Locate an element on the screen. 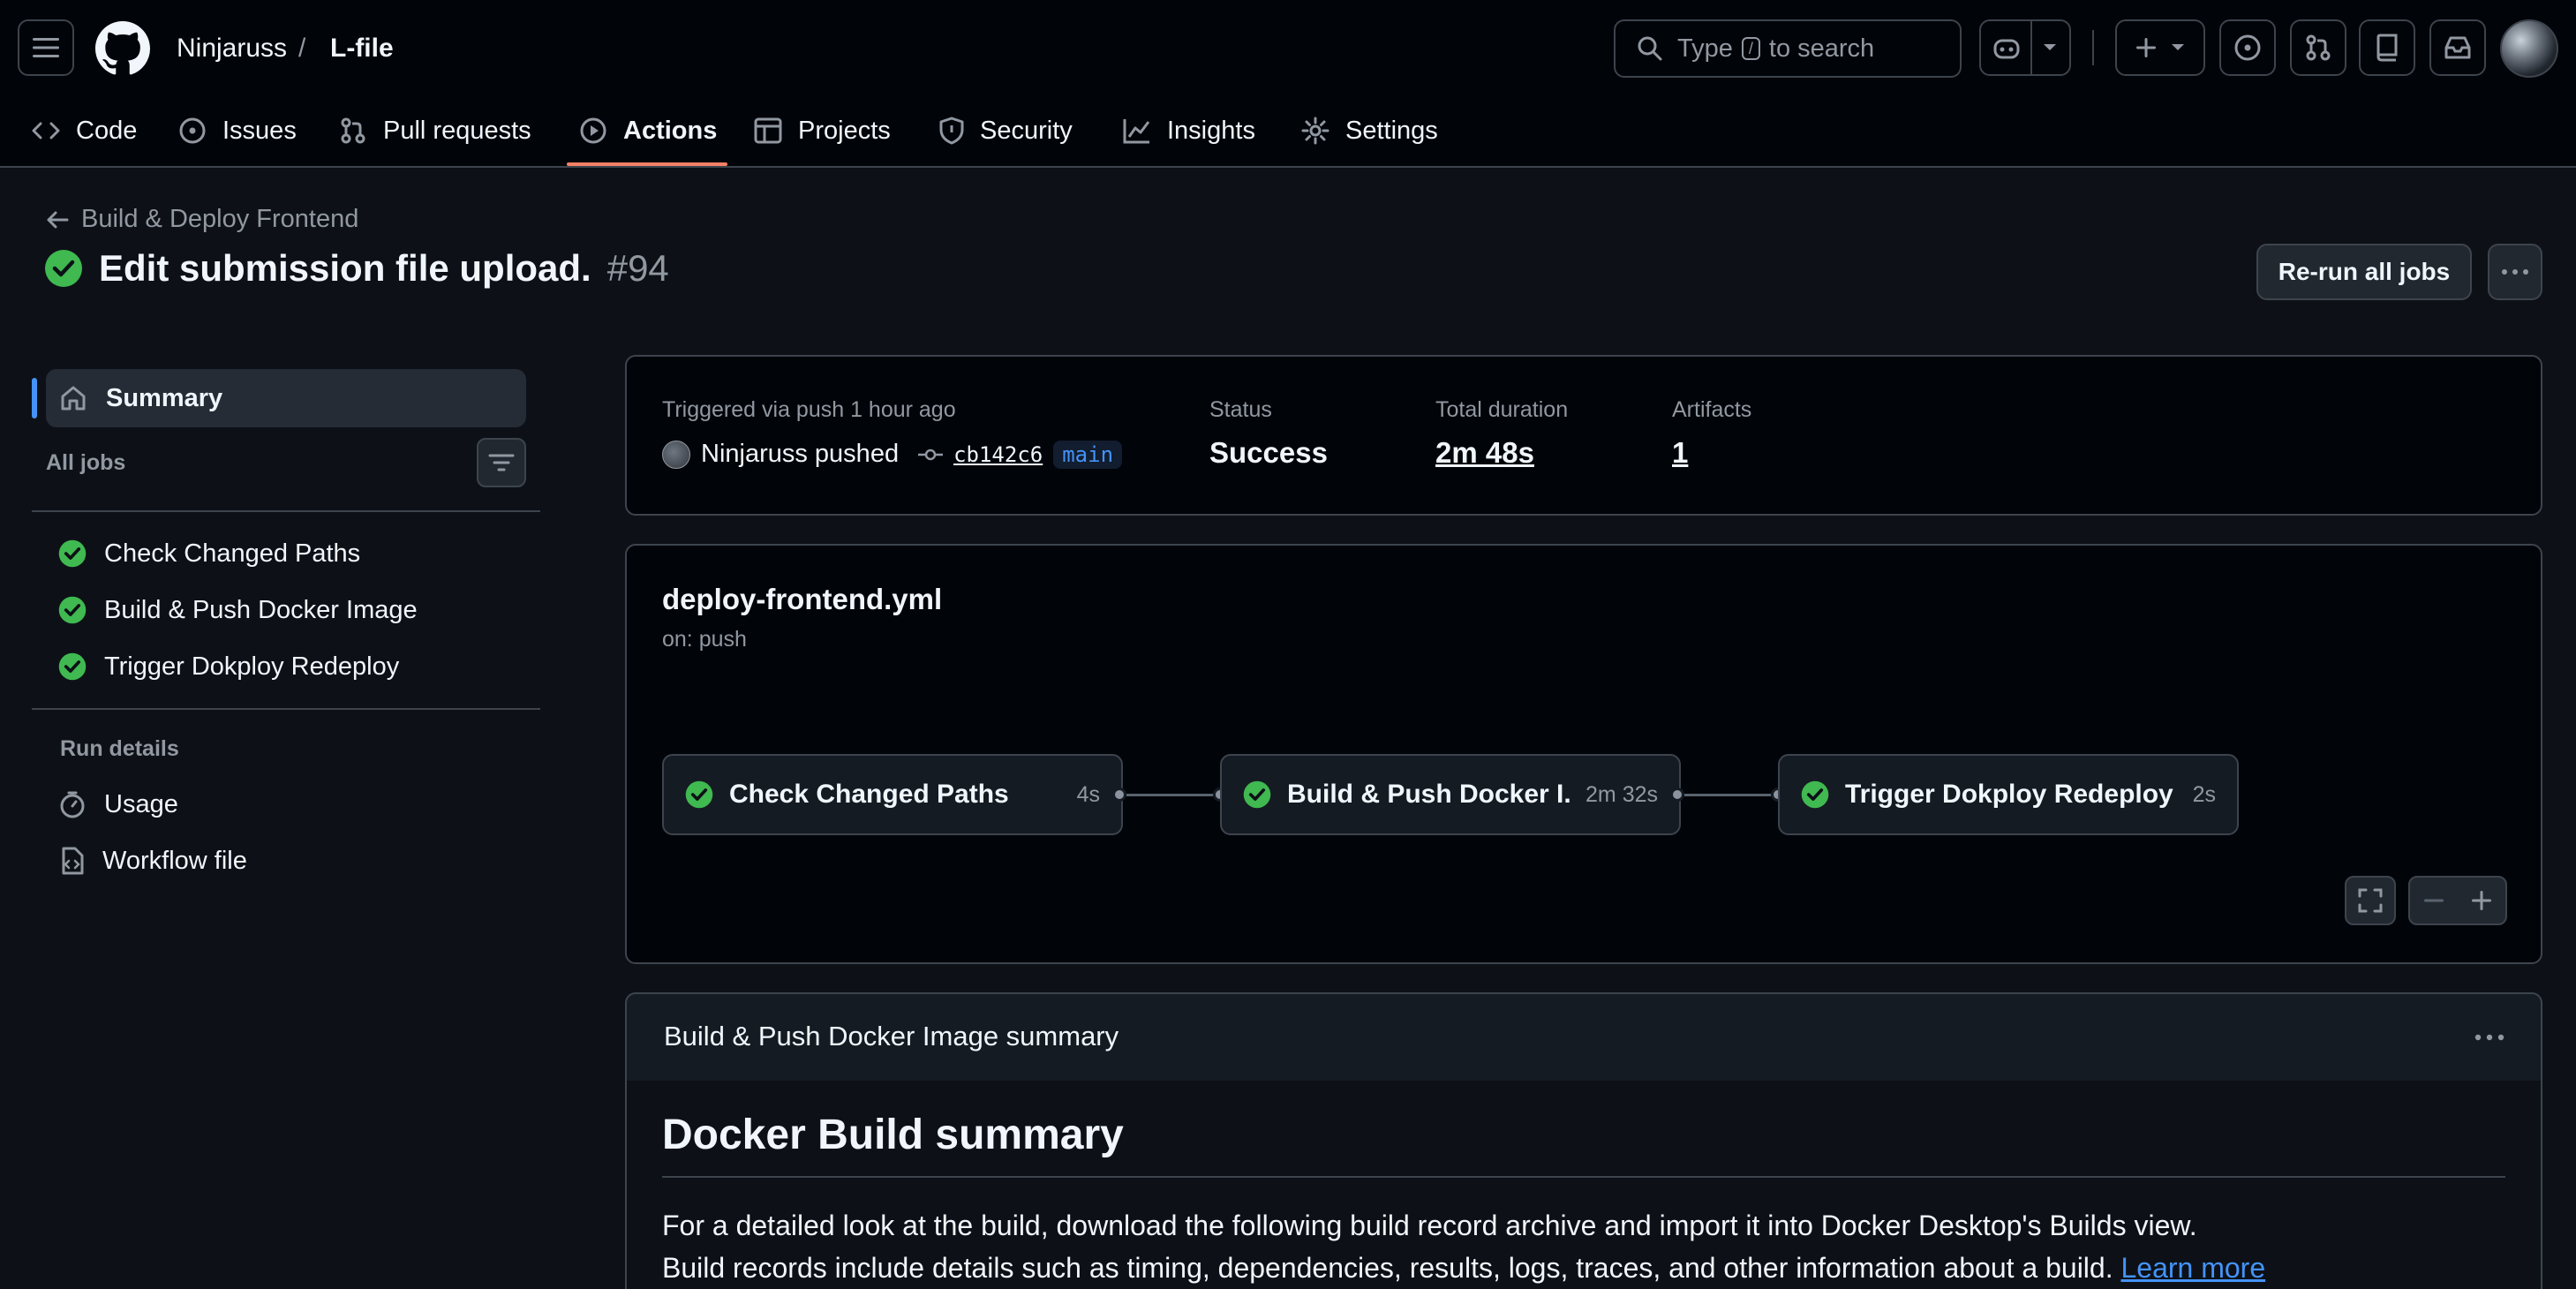 The image size is (2576, 1289). tab-actions-label: Actions is located at coordinates (671, 130).